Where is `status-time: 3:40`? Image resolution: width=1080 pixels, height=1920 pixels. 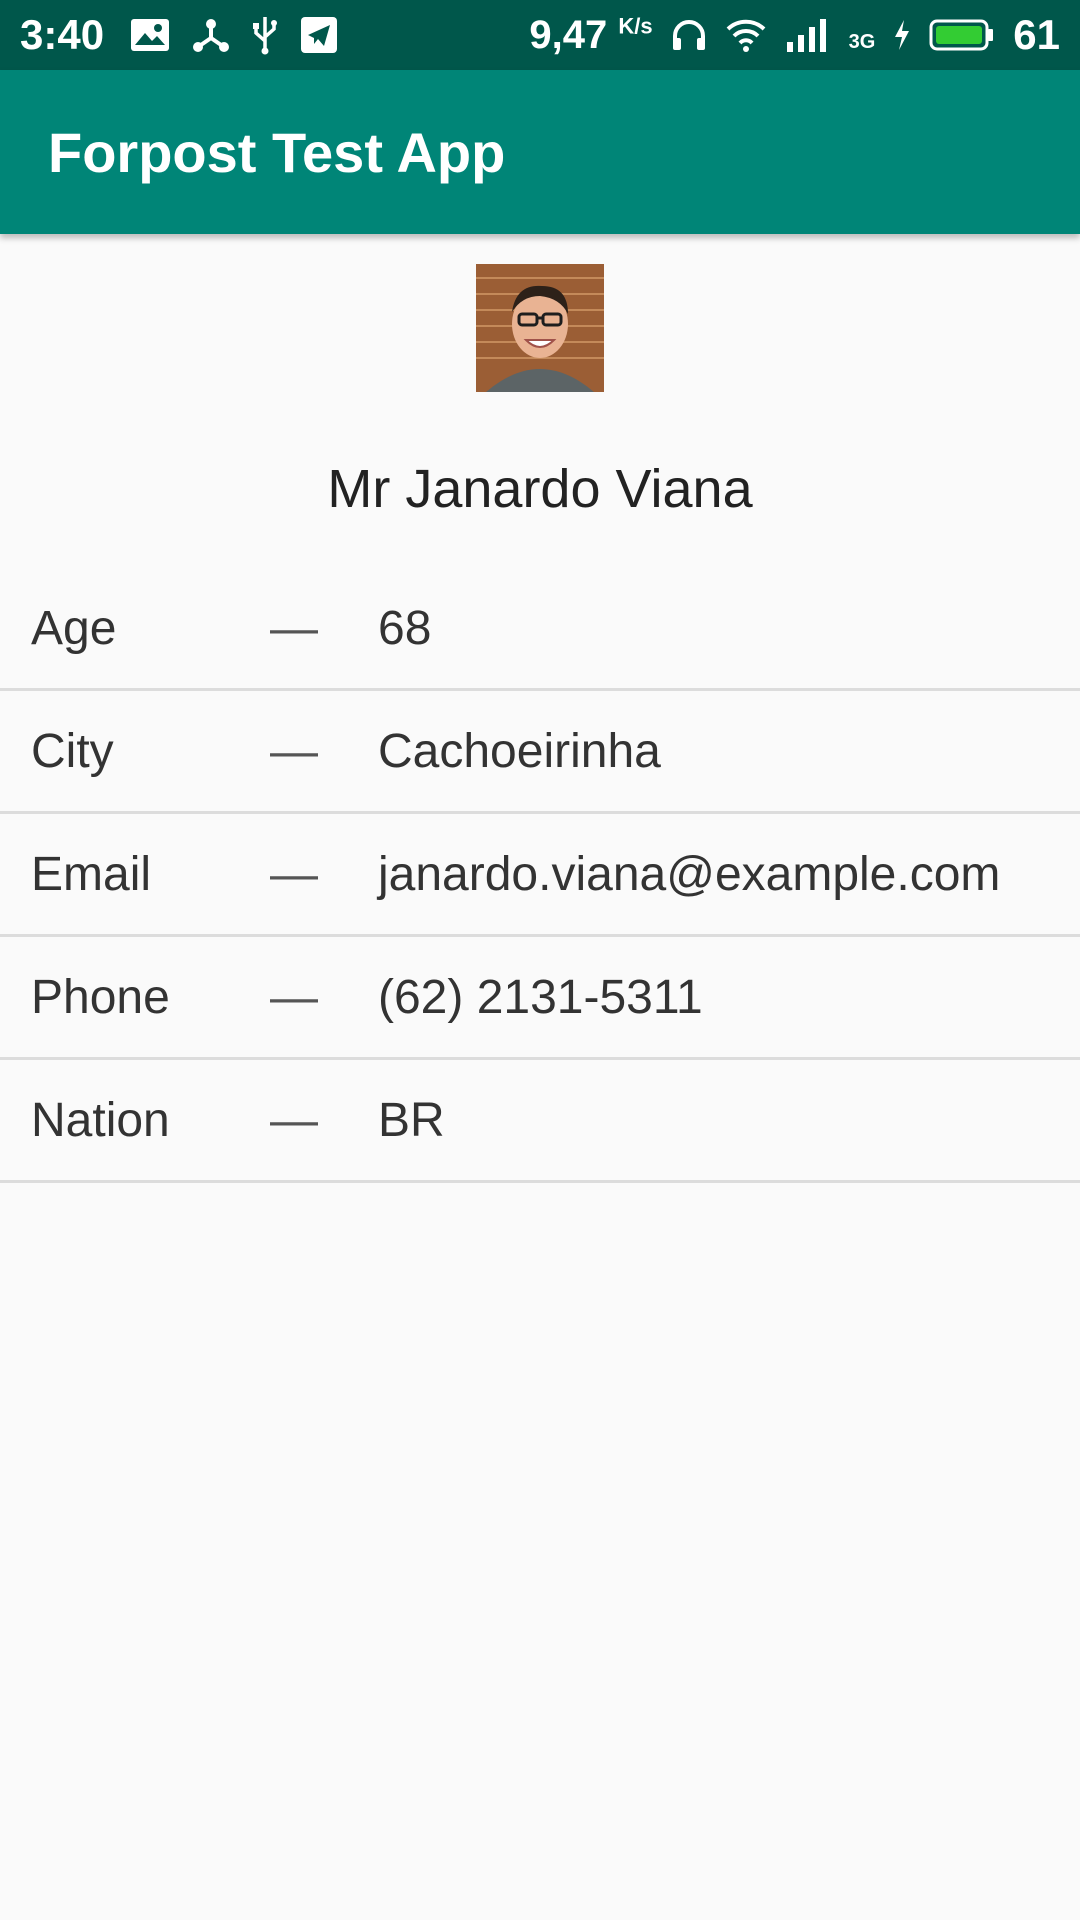 status-time: 3:40 is located at coordinates (62, 34).